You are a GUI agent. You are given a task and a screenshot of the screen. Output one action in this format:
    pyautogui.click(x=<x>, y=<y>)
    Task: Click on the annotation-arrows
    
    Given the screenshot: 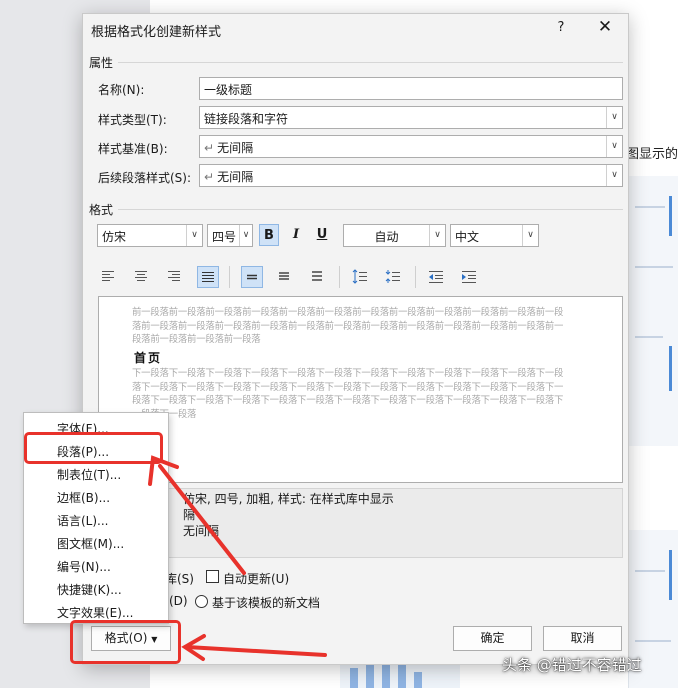 What is the action you would take?
    pyautogui.click(x=237, y=558)
    